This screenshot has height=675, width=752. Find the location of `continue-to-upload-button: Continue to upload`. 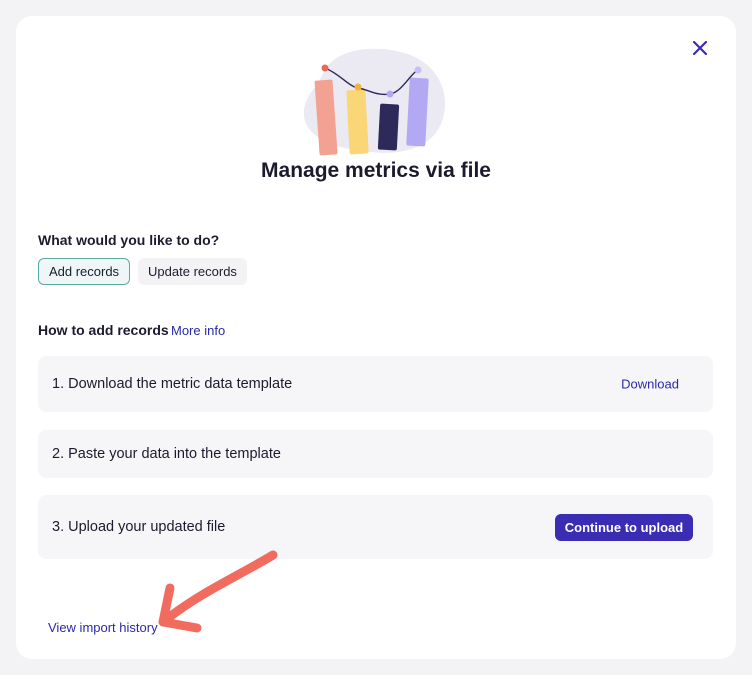

continue-to-upload-button: Continue to upload is located at coordinates (624, 527).